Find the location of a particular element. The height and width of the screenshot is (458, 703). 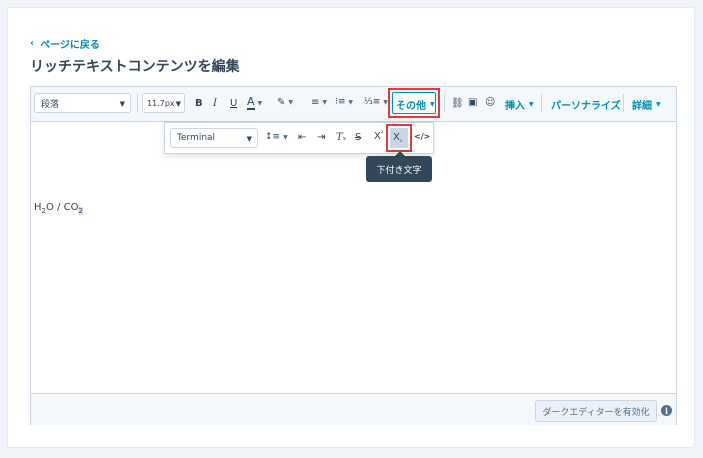

pen-icon: ✎ is located at coordinates (281, 102).